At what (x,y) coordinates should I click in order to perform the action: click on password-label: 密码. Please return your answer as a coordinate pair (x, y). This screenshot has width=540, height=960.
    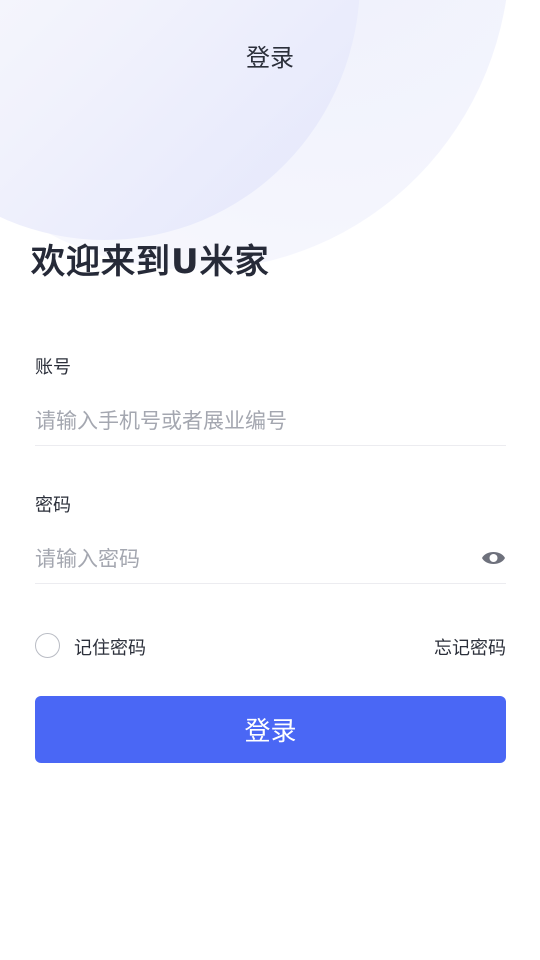
    Looking at the image, I should click on (53, 505).